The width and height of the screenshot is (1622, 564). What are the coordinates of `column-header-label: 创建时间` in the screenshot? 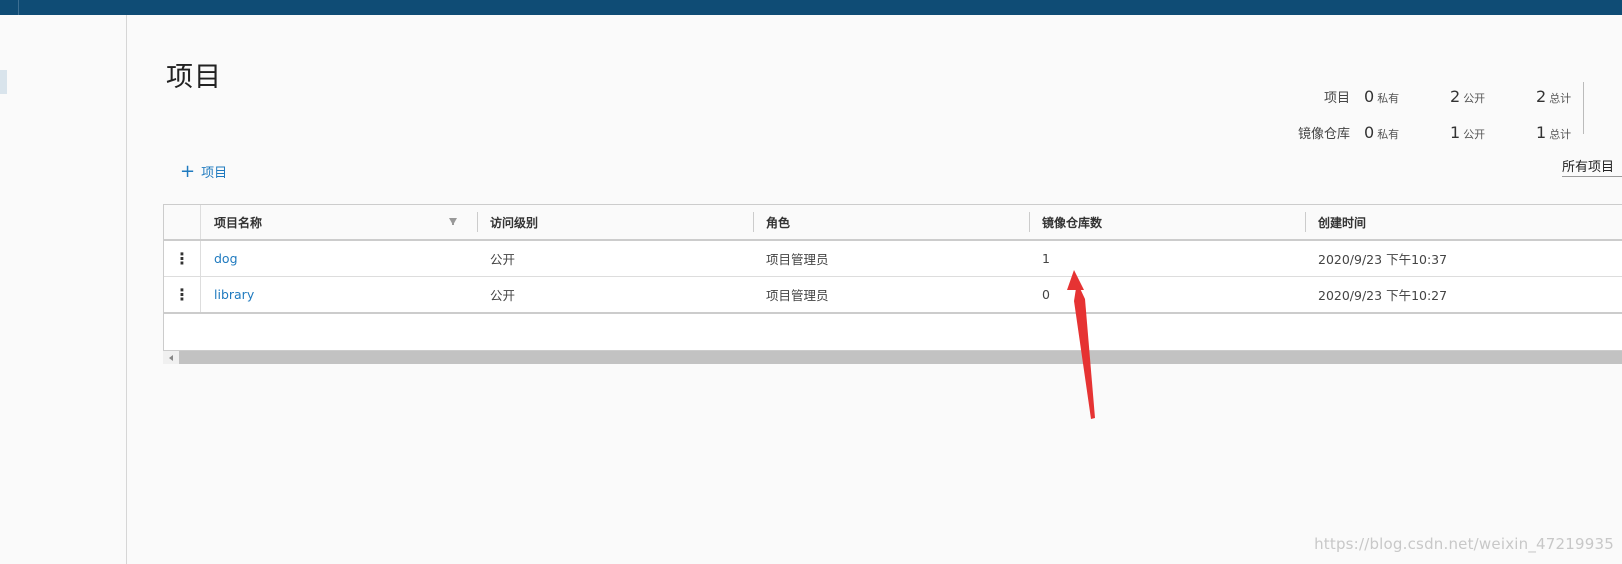 It's located at (1342, 222).